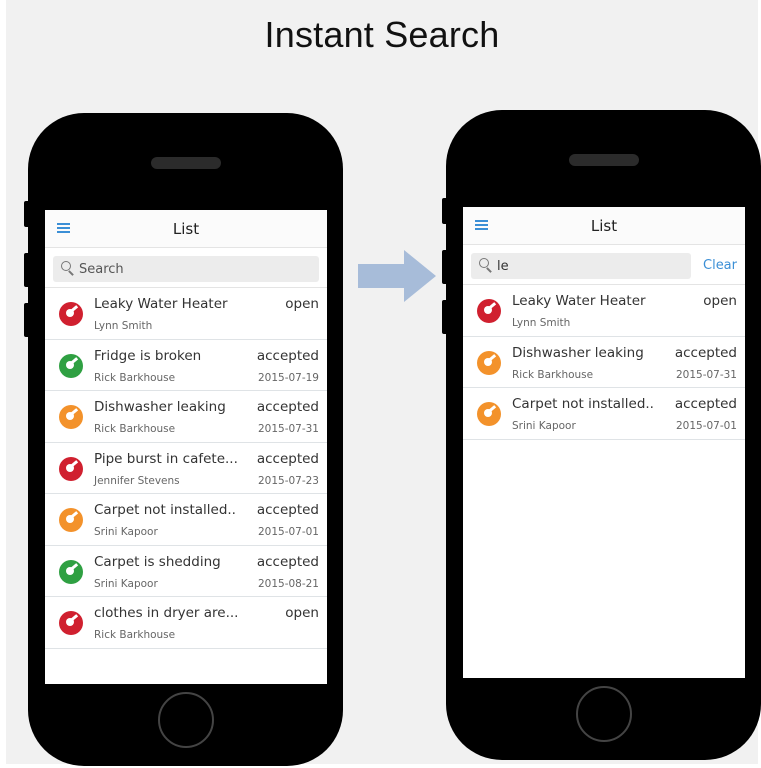 The height and width of the screenshot is (768, 761). What do you see at coordinates (157, 561) in the screenshot?
I see `item-title: Carpet is shedding` at bounding box center [157, 561].